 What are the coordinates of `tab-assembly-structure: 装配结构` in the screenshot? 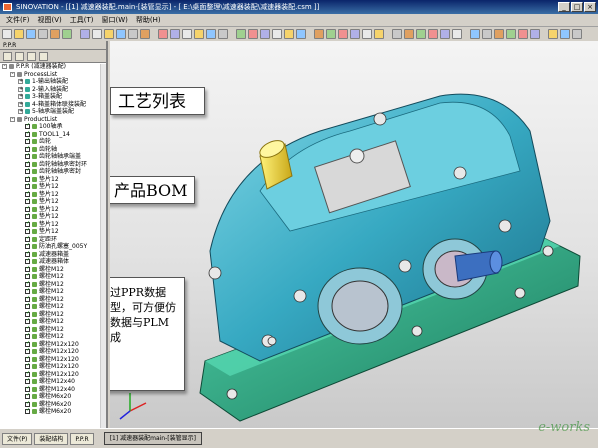 It's located at (51, 438).